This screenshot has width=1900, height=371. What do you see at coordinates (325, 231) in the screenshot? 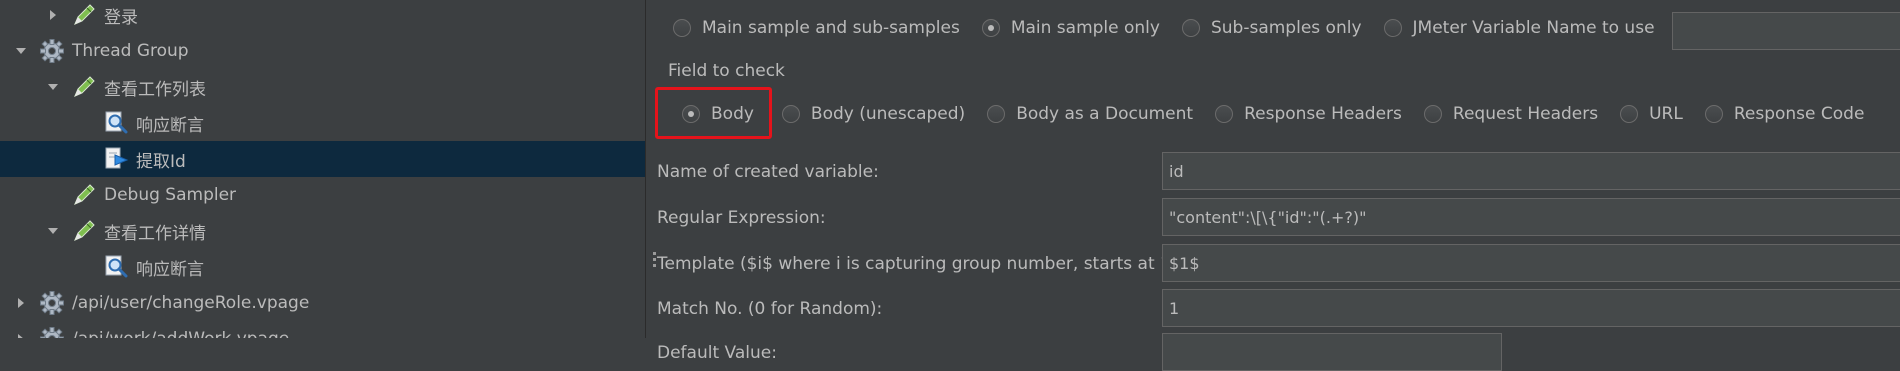
I see `tree-item: 查看工作详情` at bounding box center [325, 231].